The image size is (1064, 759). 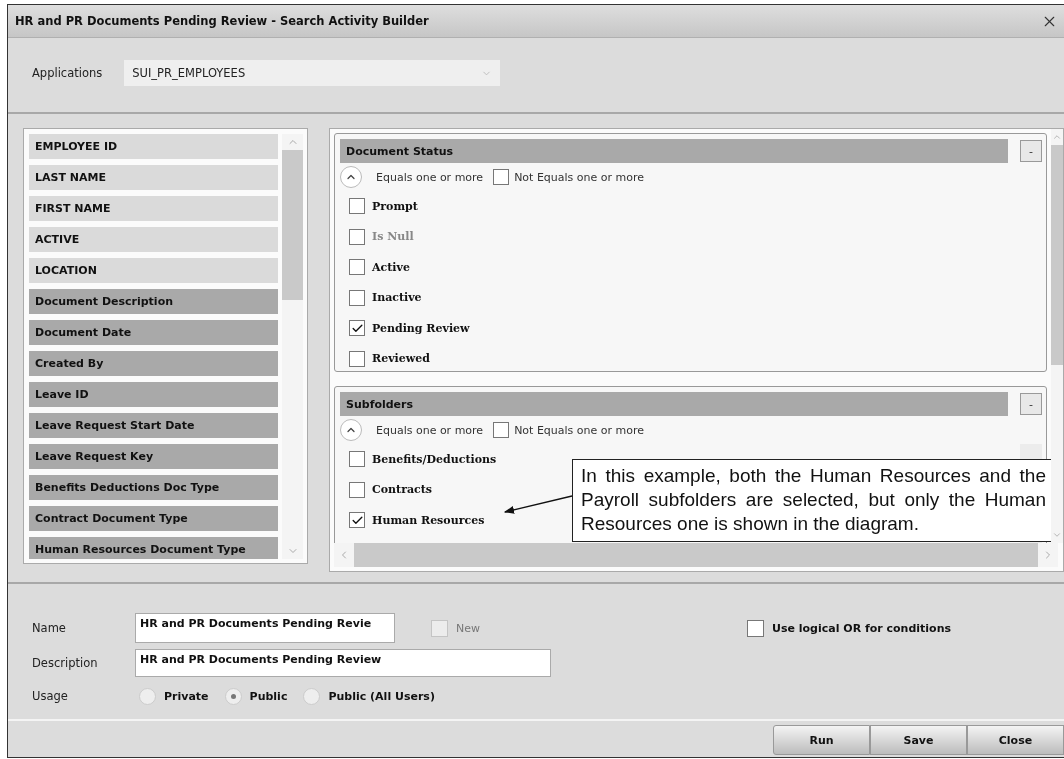 What do you see at coordinates (918, 740) in the screenshot?
I see `dialog-button: Save` at bounding box center [918, 740].